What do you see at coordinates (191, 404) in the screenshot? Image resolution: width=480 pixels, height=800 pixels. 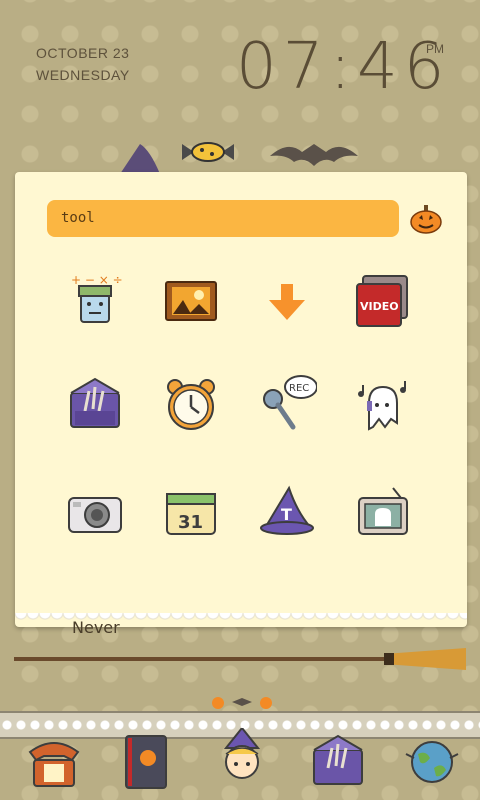 I see `alarm-clock-icon` at bounding box center [191, 404].